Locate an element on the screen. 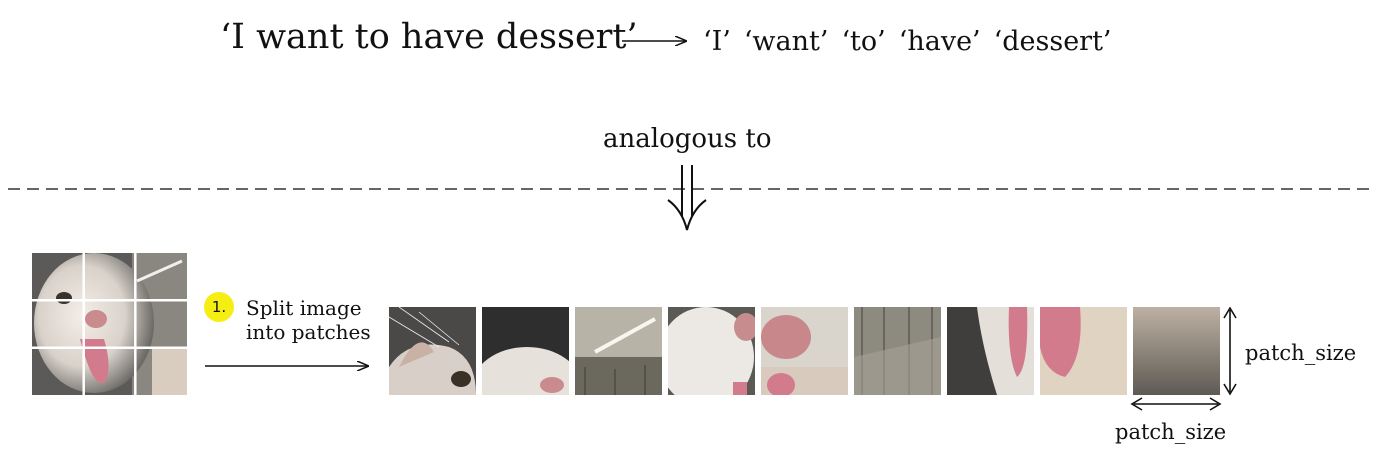  step-label-line1: Split image is located at coordinates (304, 308).